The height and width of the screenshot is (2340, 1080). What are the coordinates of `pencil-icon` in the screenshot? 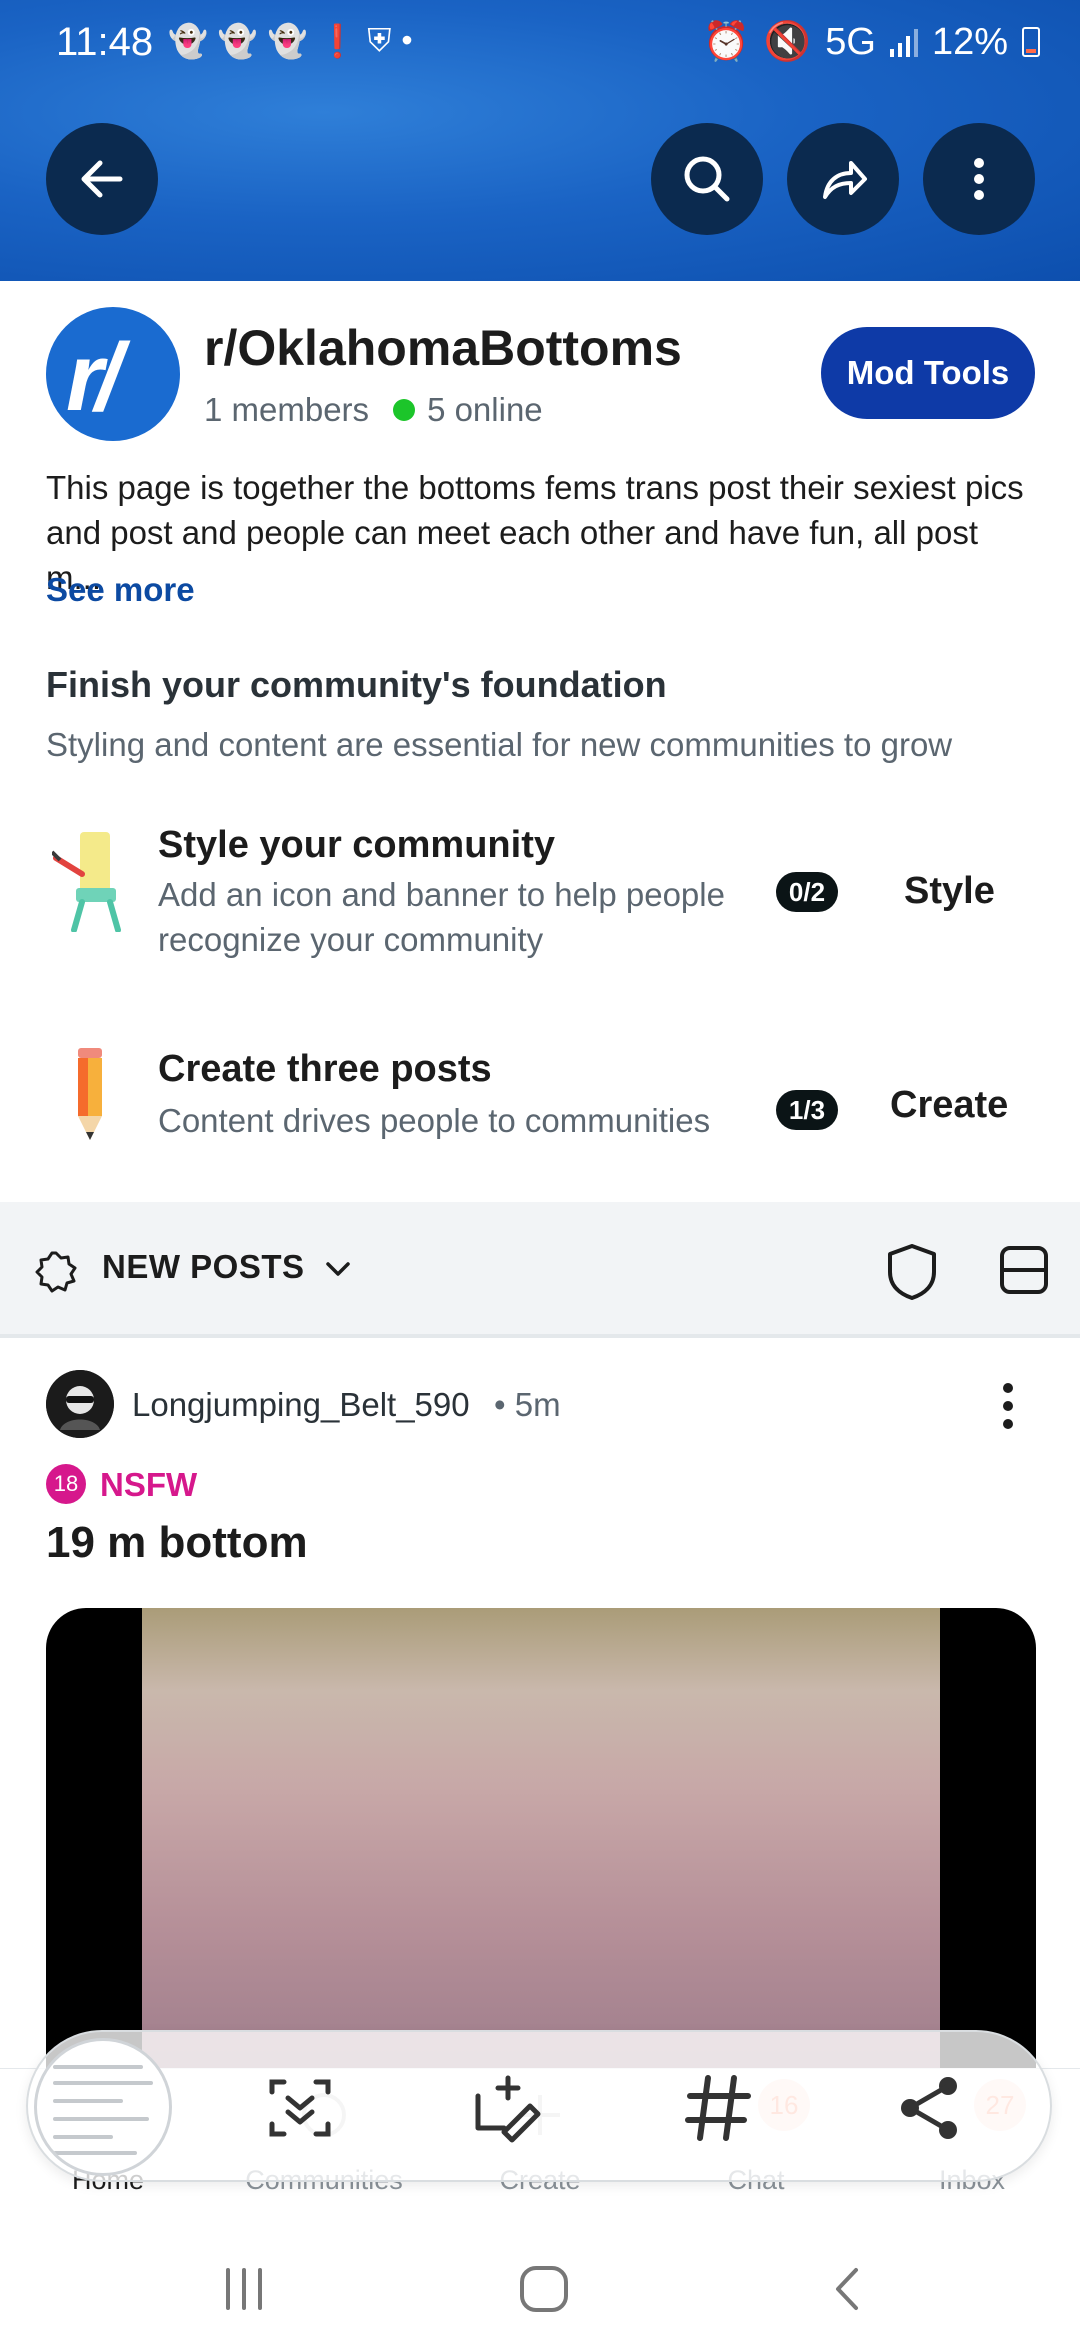 It's located at (90, 1094).